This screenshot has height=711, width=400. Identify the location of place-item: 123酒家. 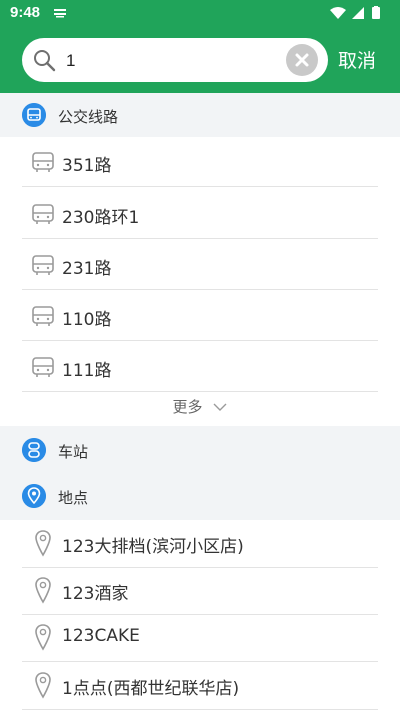
(200, 590).